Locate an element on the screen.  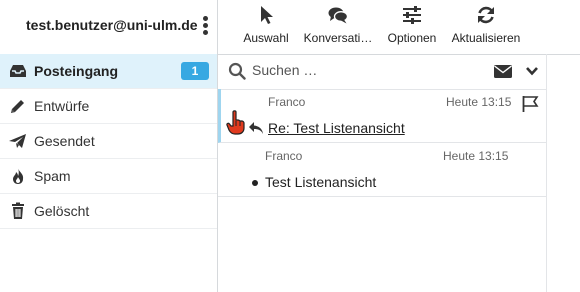
message-subject: Test Listenansicht is located at coordinates (320, 182).